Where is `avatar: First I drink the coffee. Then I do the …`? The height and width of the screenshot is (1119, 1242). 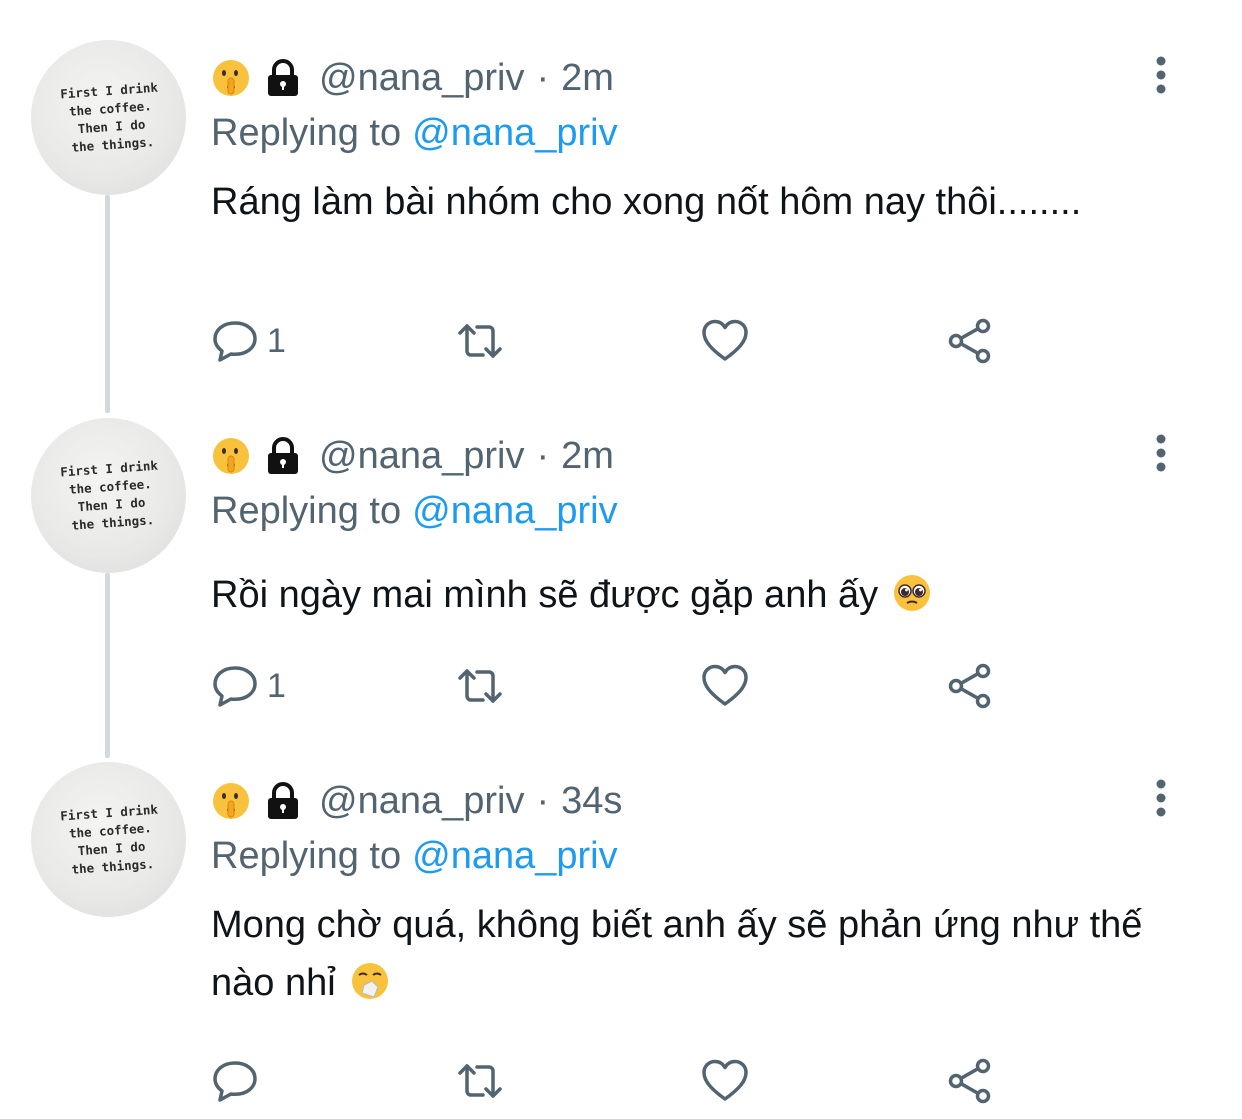
avatar: First I drink the coffee. Then I do the … is located at coordinates (108, 839).